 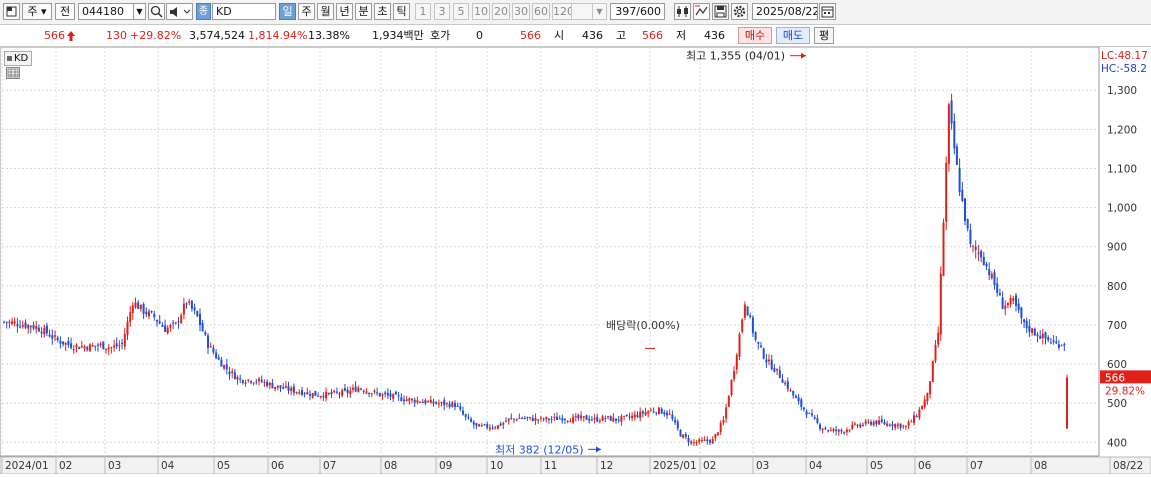 I want to click on interval-60-button: 60, so click(x=541, y=11).